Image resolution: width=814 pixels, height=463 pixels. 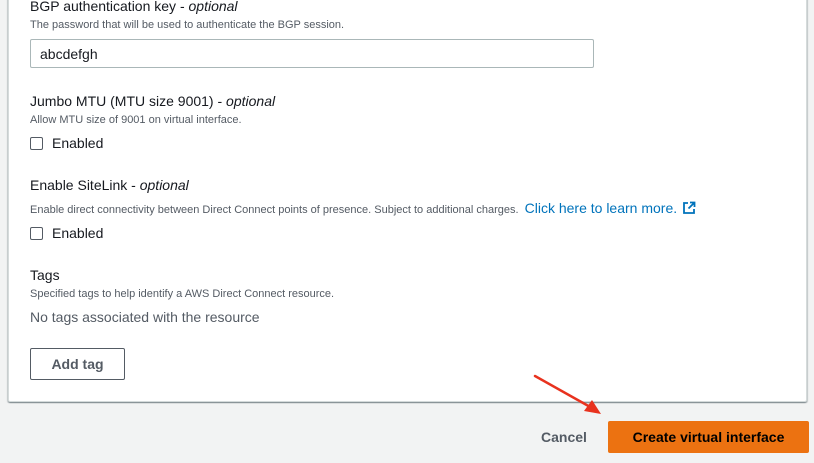 What do you see at coordinates (601, 208) in the screenshot?
I see `sitelink-learn-more-text: Click here to learn more.` at bounding box center [601, 208].